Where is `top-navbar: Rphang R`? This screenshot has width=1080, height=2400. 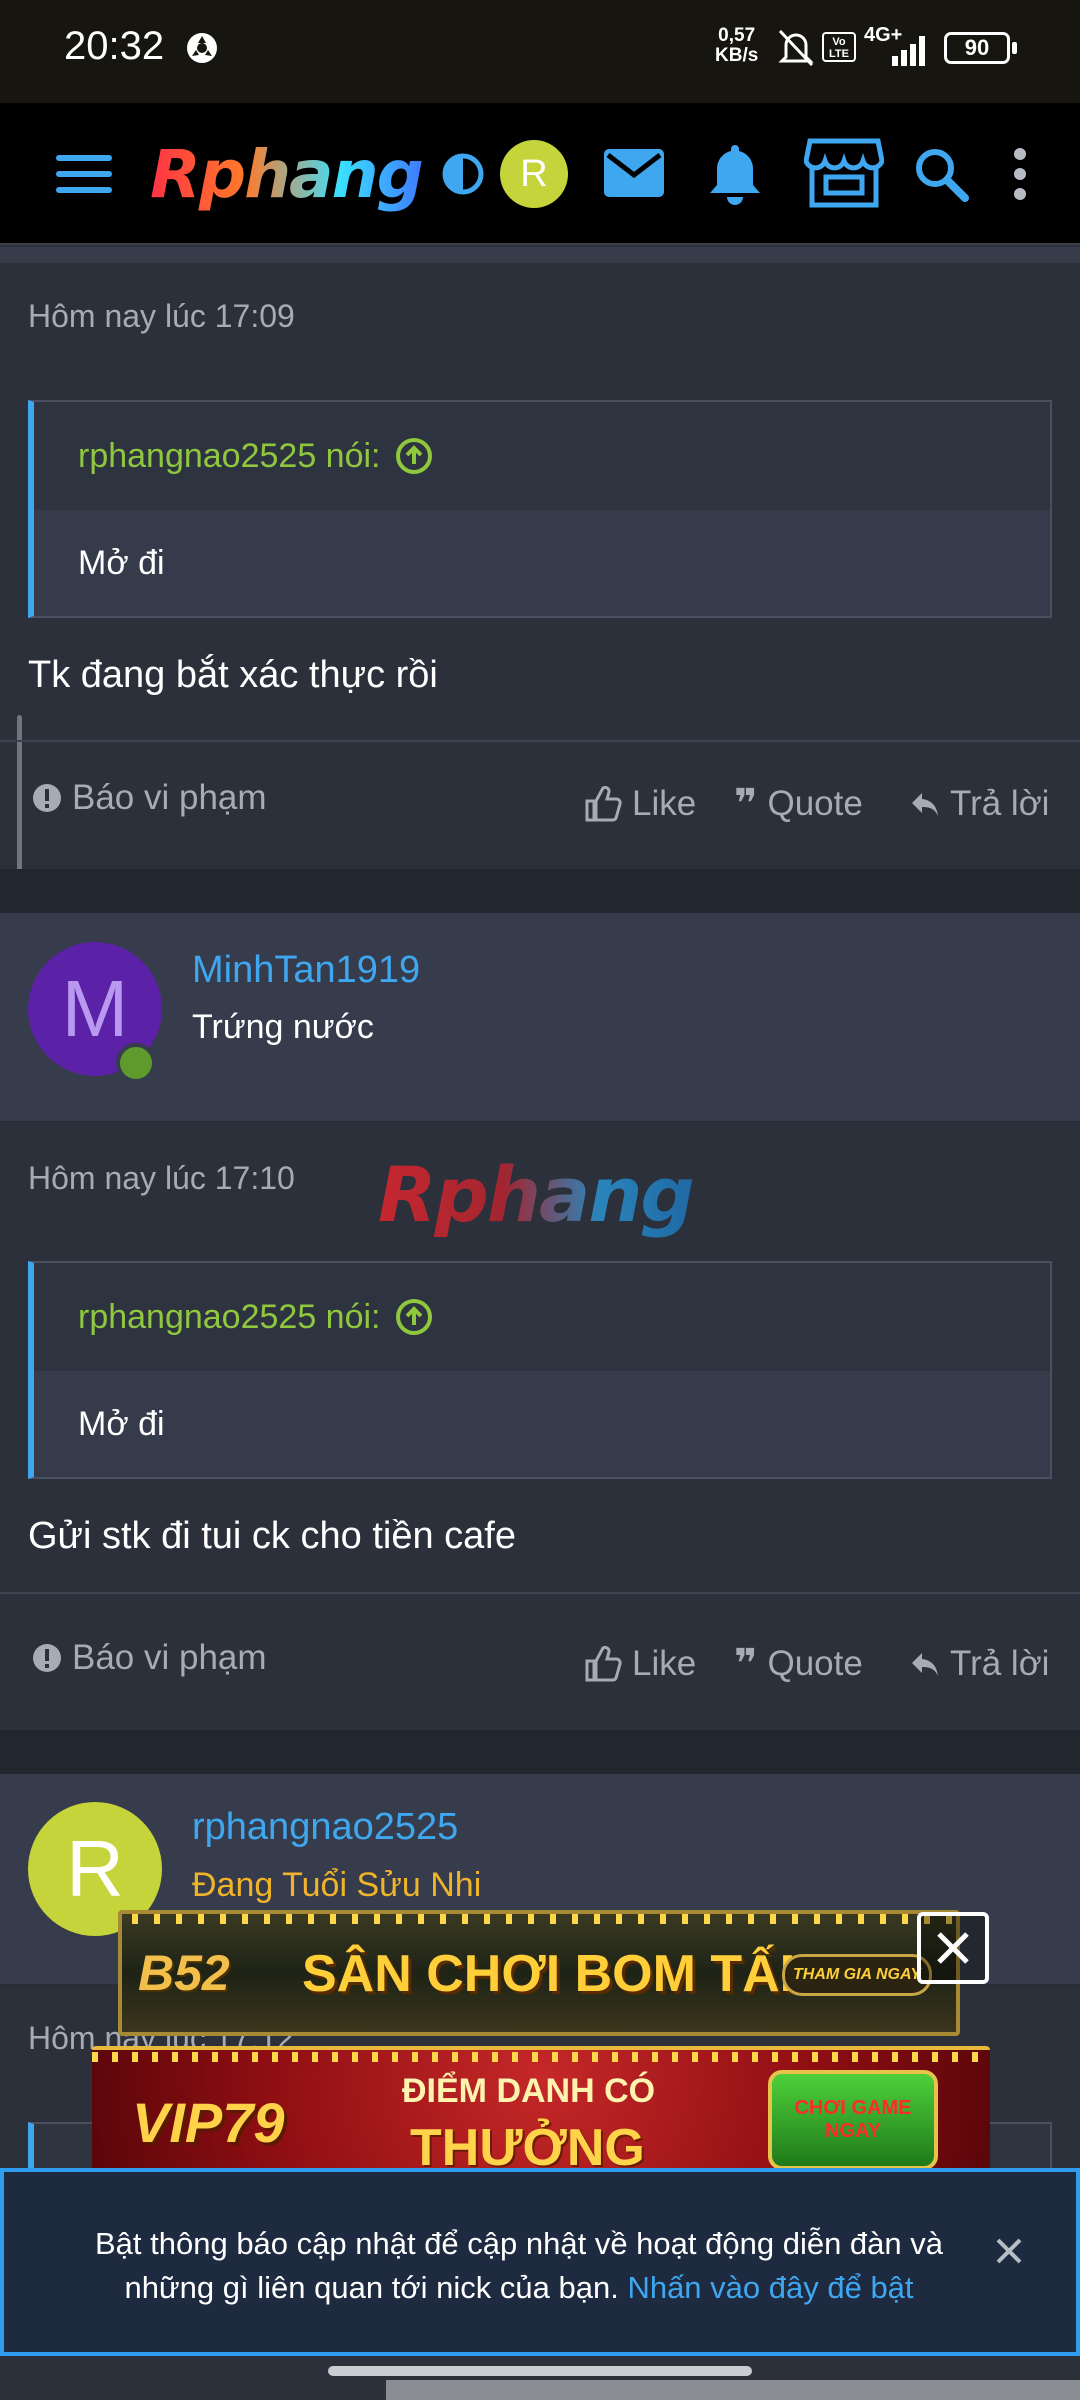 top-navbar: Rphang R is located at coordinates (540, 174).